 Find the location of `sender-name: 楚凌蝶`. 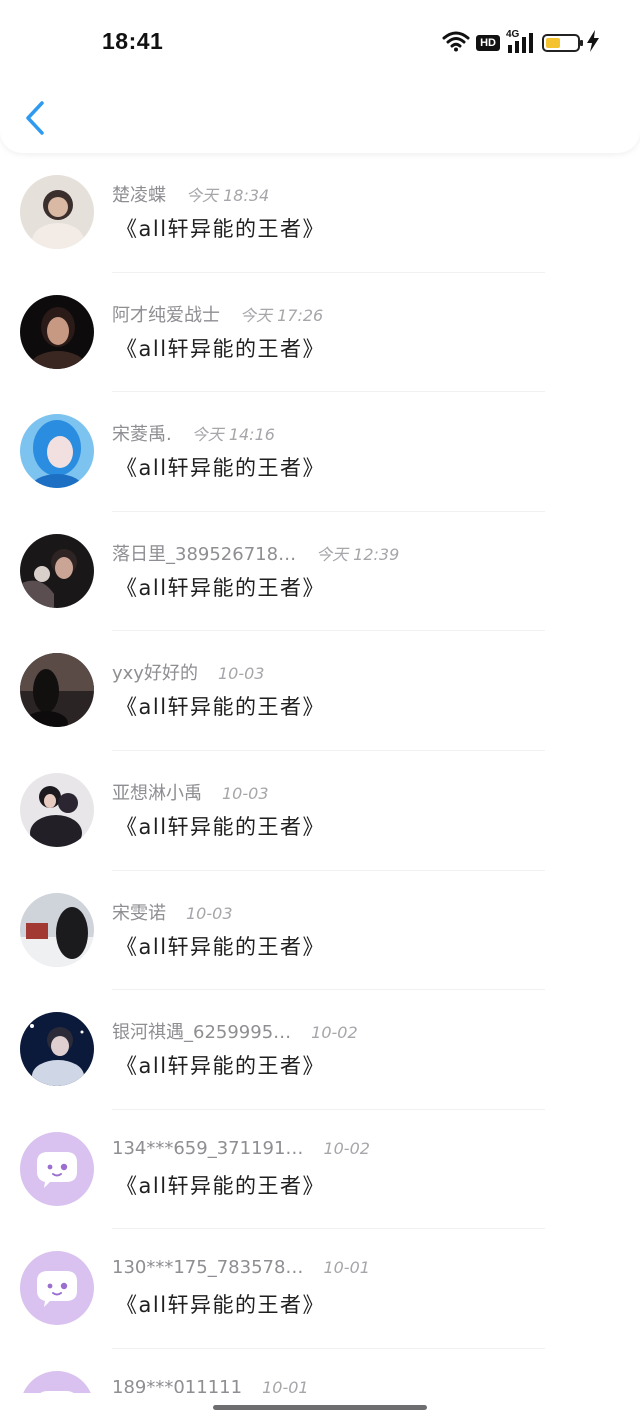

sender-name: 楚凌蝶 is located at coordinates (139, 195).